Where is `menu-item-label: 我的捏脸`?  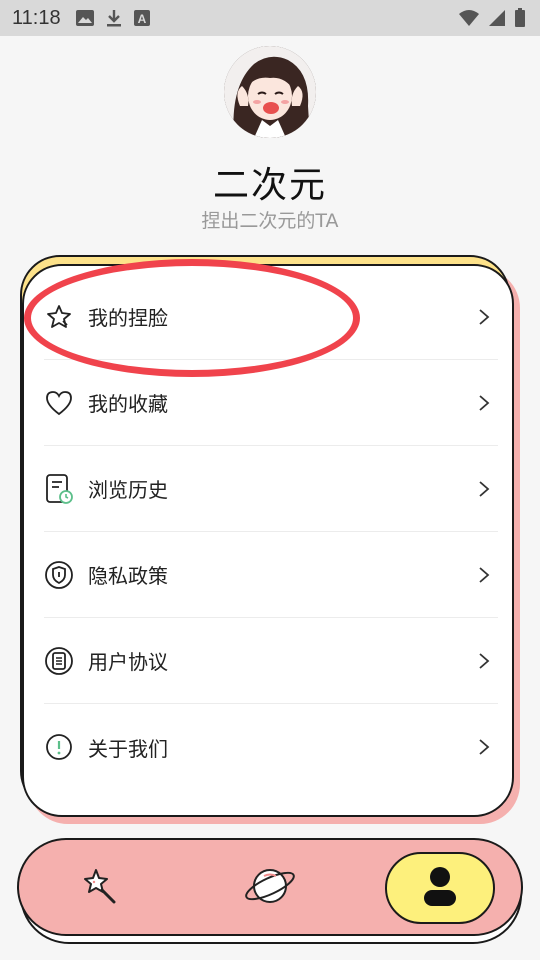 menu-item-label: 我的捏脸 is located at coordinates (128, 318).